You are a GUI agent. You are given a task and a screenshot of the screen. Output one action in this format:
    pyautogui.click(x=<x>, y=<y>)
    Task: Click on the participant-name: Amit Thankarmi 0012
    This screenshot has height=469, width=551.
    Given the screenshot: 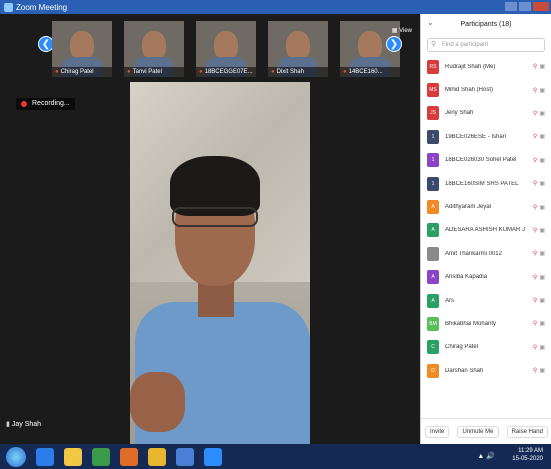 What is the action you would take?
    pyautogui.click(x=473, y=253)
    